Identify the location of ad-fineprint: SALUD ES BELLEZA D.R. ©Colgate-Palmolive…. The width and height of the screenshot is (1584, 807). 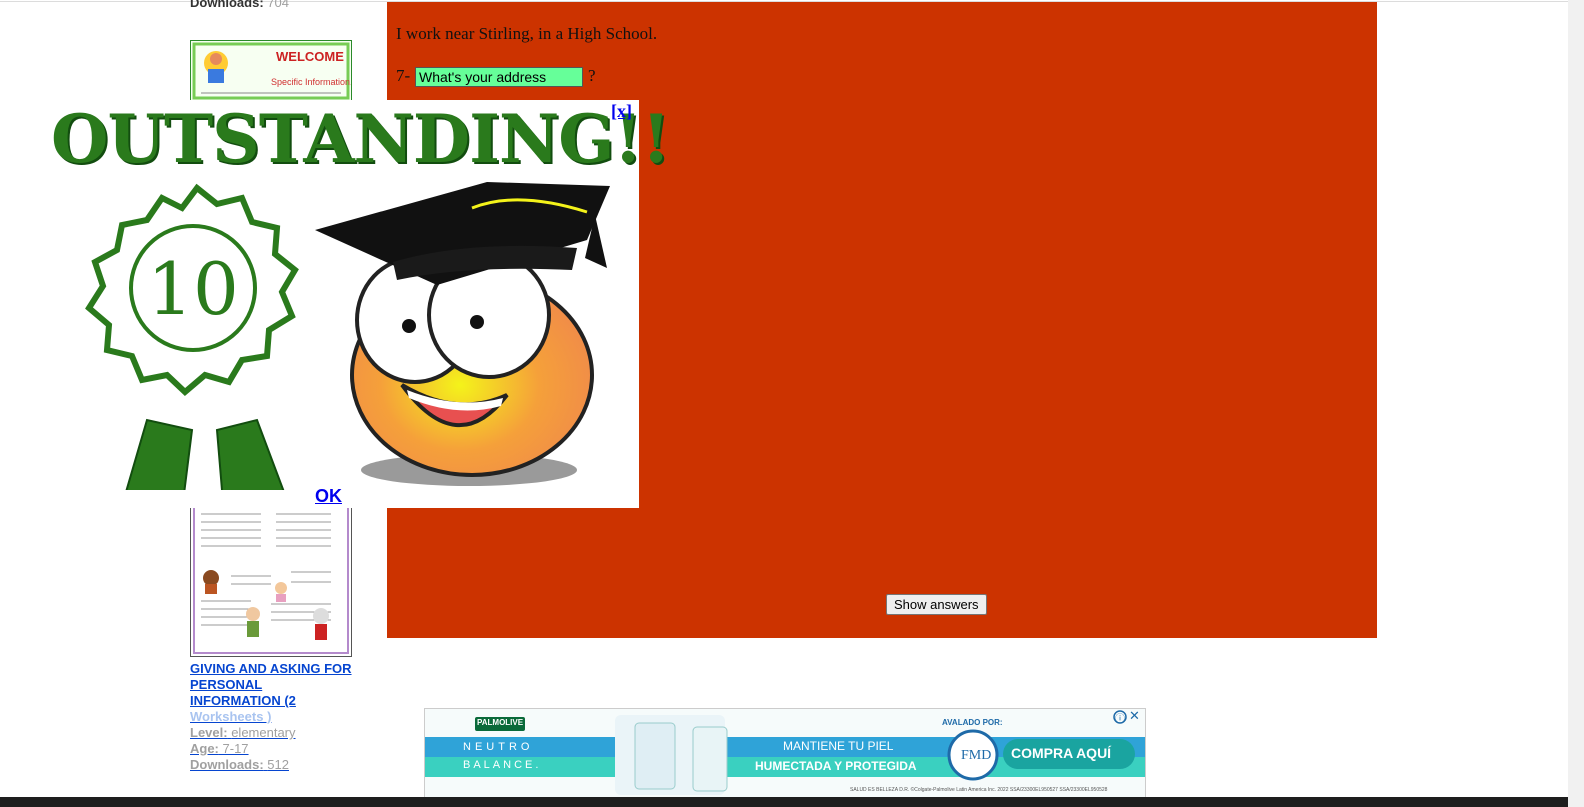
(979, 790).